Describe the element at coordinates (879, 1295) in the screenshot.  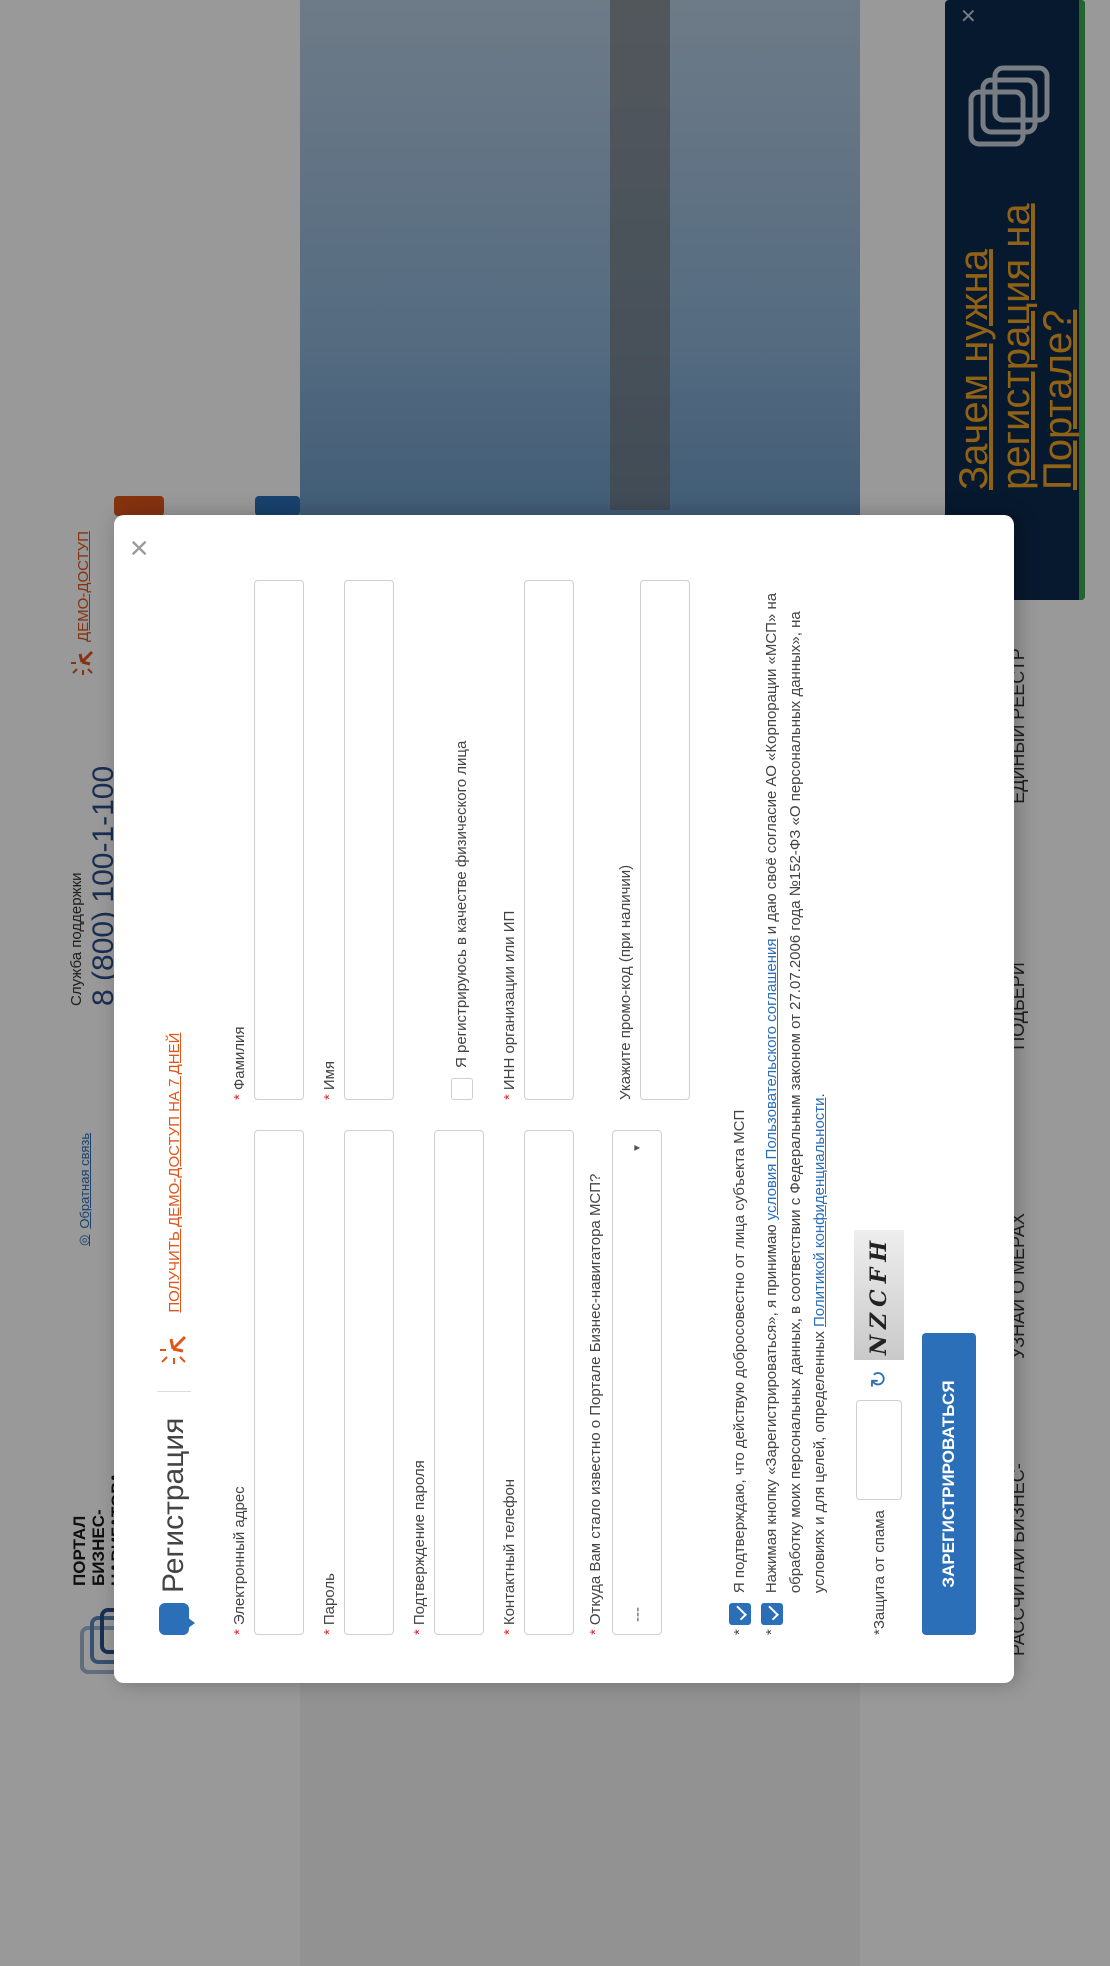
I see `captcha-image: NZCFH` at that location.